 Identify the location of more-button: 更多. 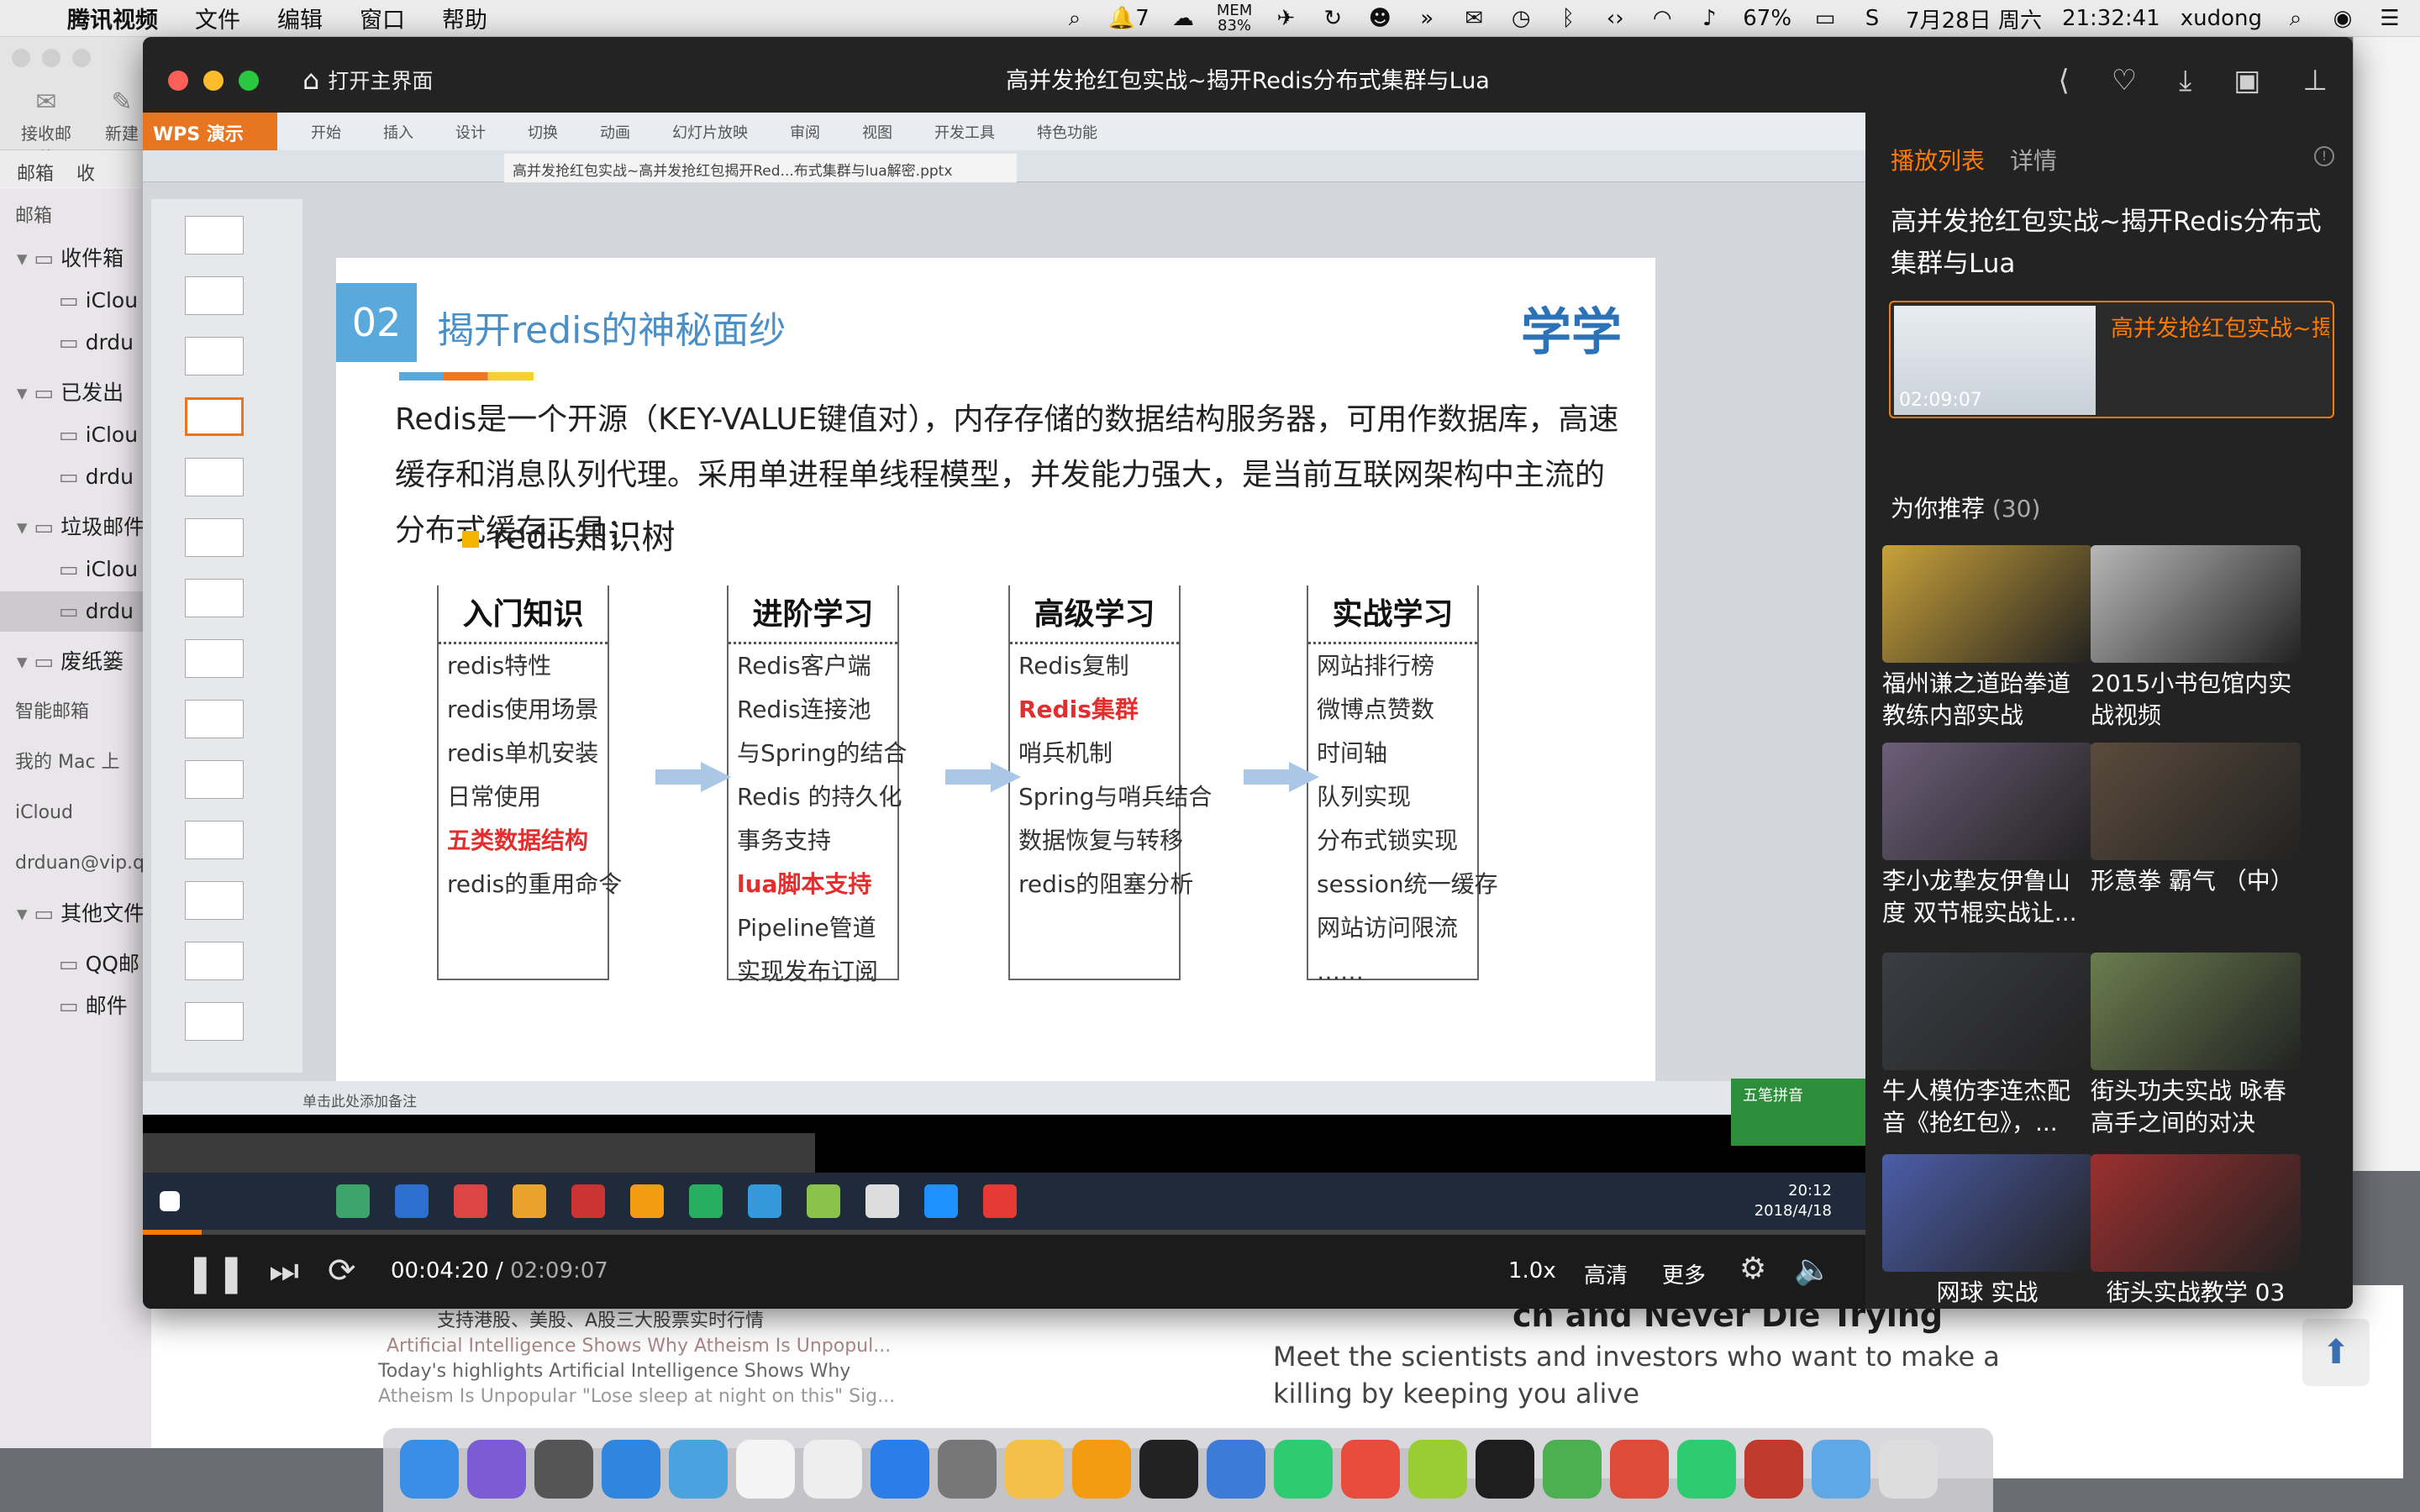
(1684, 1273).